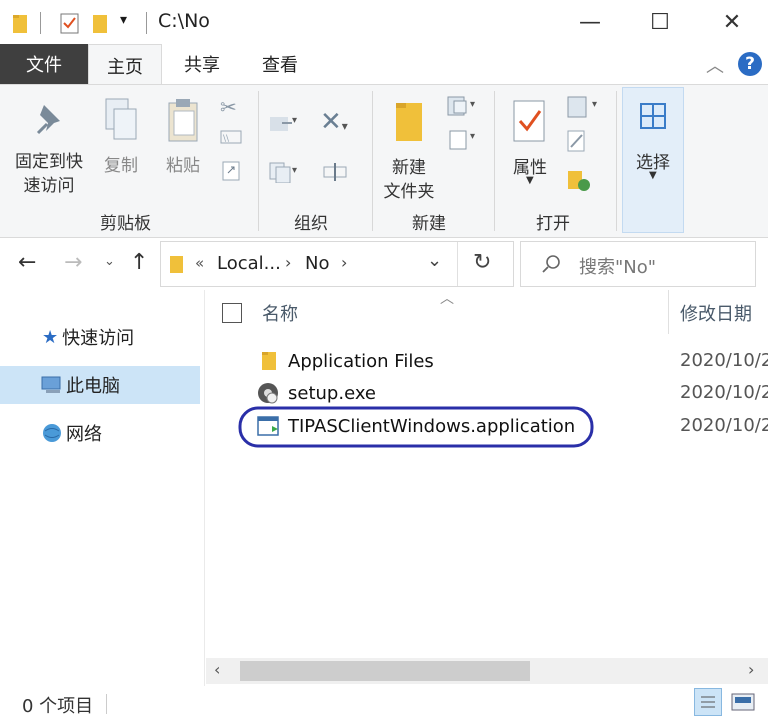 This screenshot has width=768, height=721. I want to click on rename-icon, so click(335, 171).